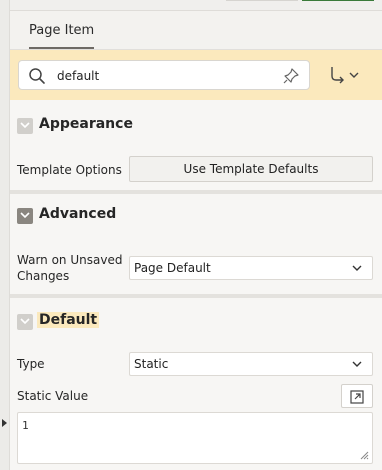 The width and height of the screenshot is (382, 470). I want to click on top-toolbar-strip, so click(196, 5).